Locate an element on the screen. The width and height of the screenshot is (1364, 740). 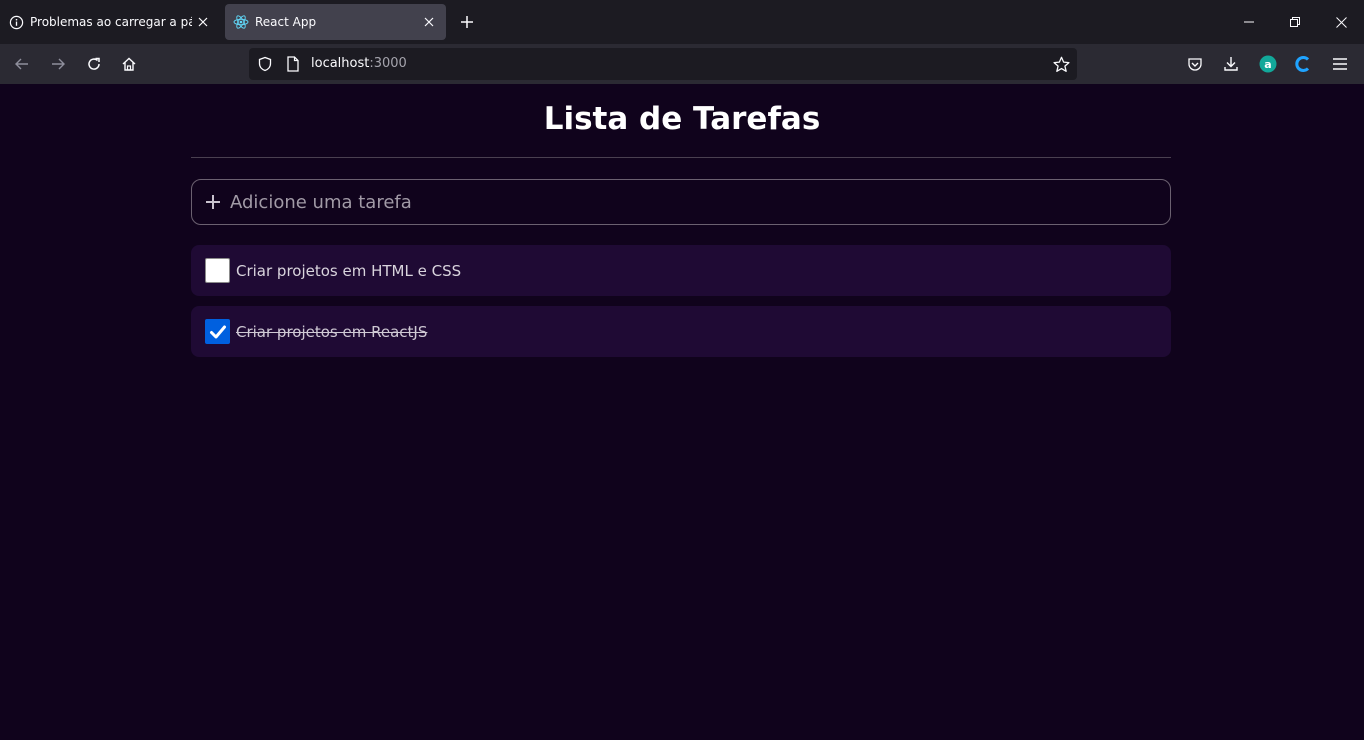
bookmark-star-icon is located at coordinates (1061, 64).